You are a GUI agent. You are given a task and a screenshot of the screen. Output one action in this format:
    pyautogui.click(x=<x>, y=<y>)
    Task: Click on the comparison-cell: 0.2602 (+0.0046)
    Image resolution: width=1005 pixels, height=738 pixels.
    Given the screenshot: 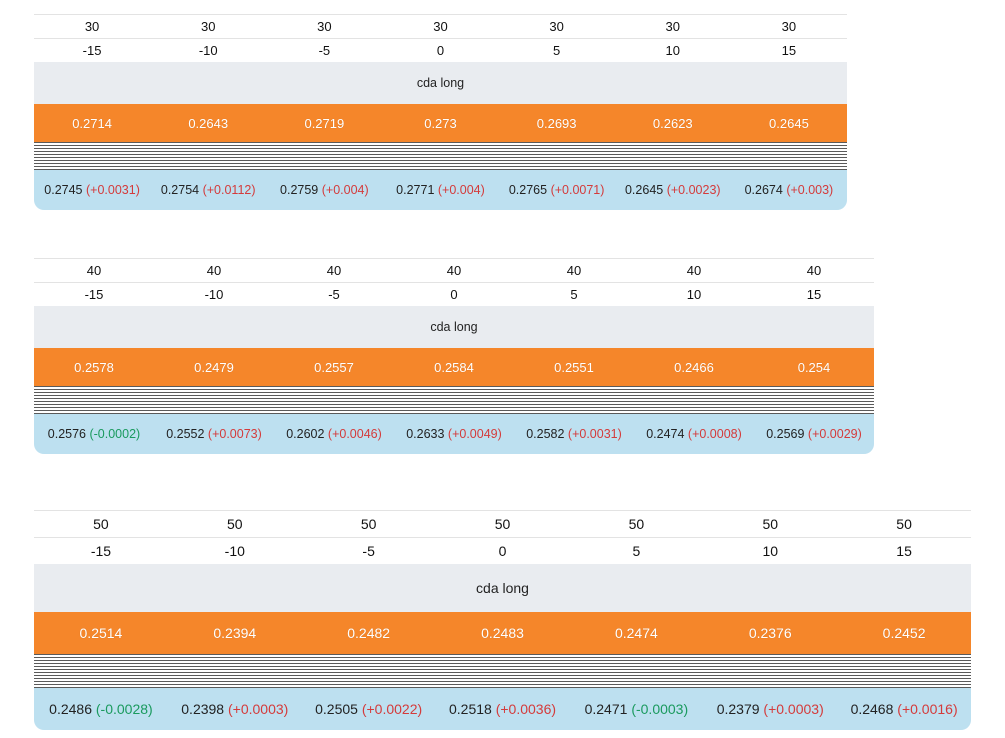 What is the action you would take?
    pyautogui.click(x=334, y=434)
    